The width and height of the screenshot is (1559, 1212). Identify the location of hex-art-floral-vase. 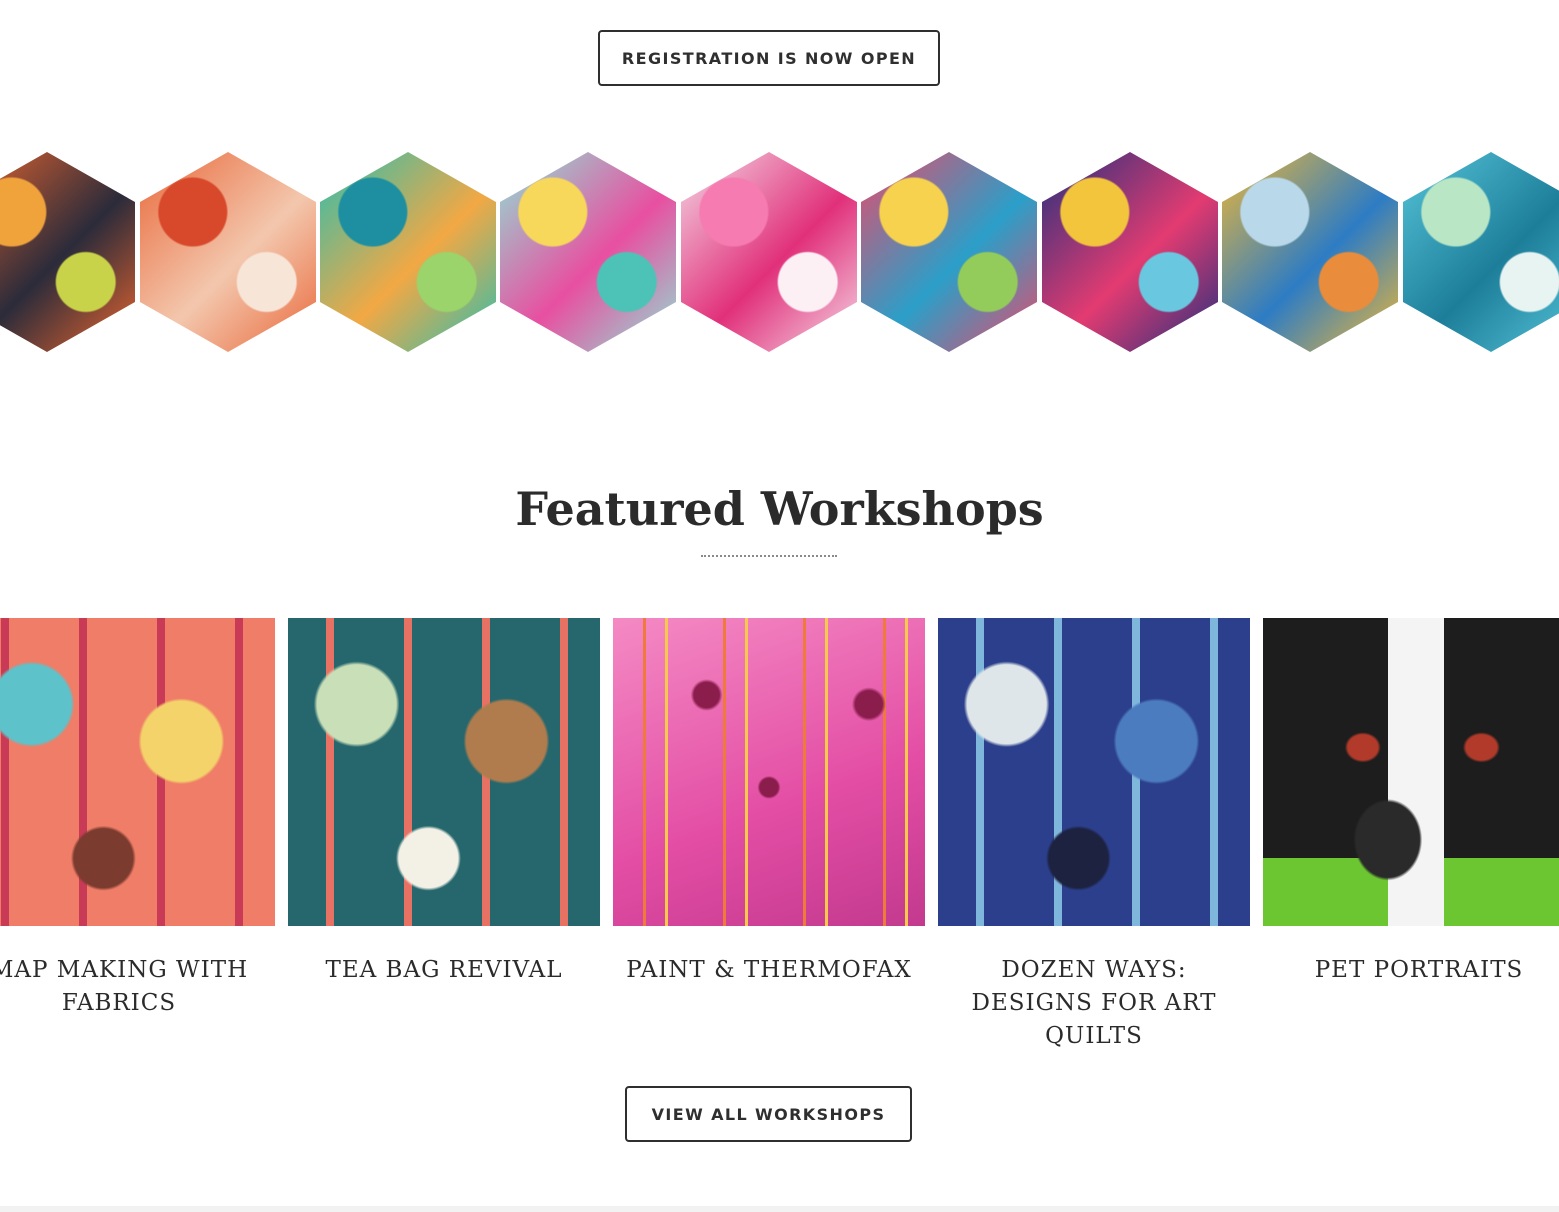
(588, 252).